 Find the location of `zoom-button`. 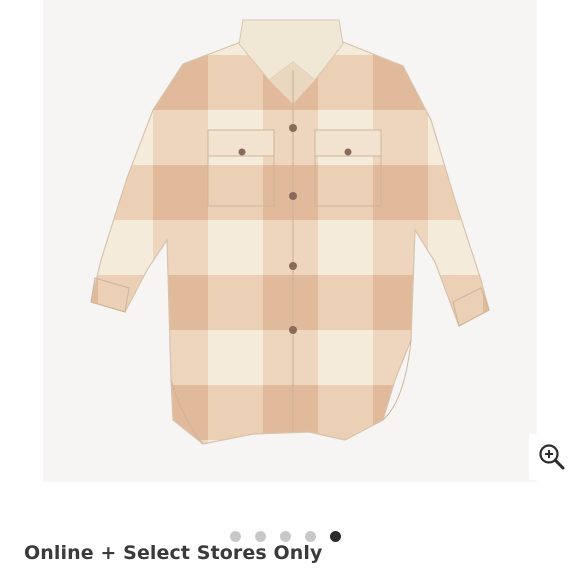

zoom-button is located at coordinates (552, 457).